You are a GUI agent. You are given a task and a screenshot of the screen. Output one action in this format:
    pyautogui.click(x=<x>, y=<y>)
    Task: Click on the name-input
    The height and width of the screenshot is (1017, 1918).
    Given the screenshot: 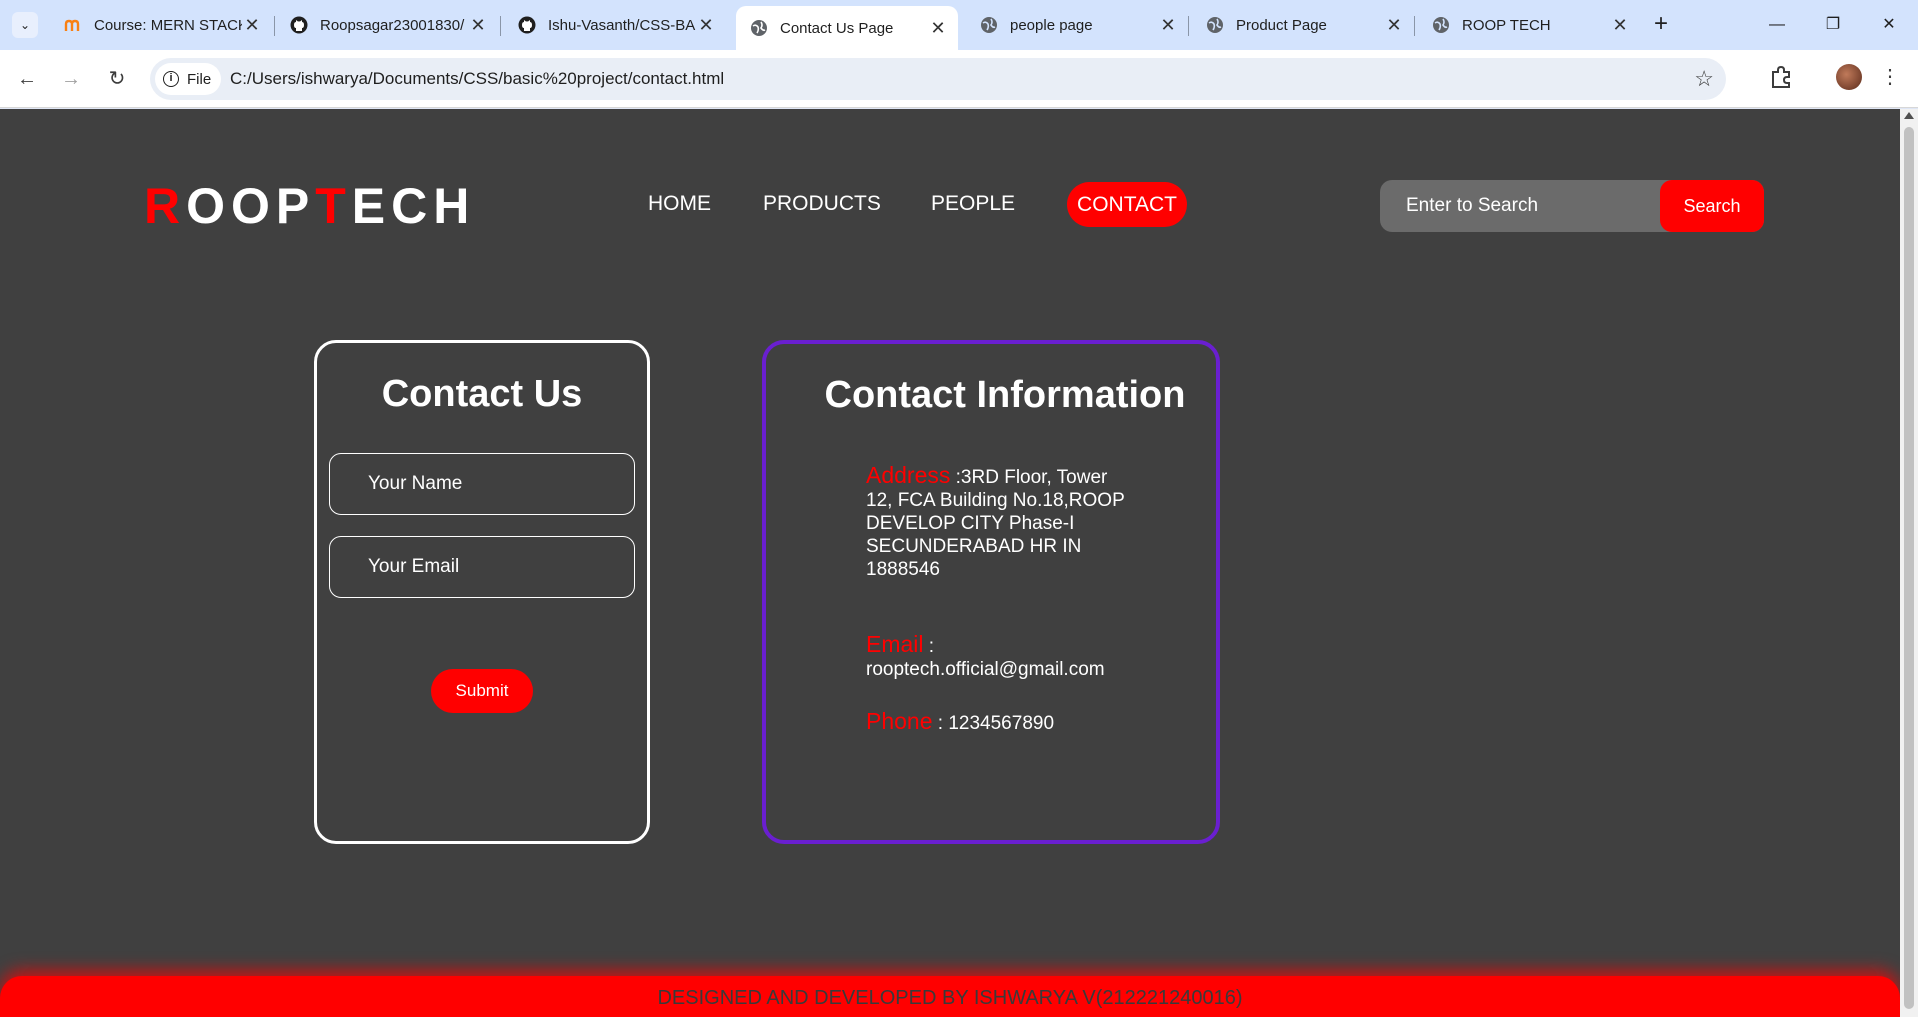 What is the action you would take?
    pyautogui.click(x=482, y=484)
    